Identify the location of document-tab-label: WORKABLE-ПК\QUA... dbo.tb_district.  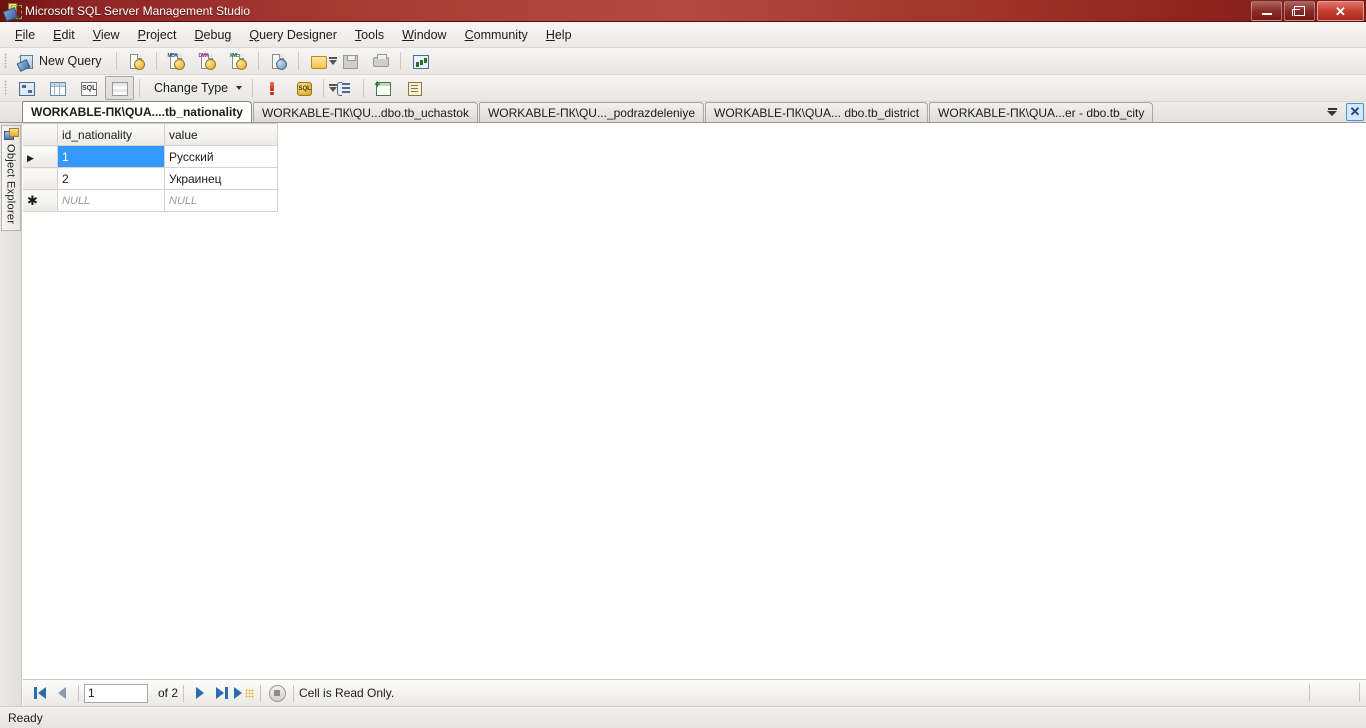
(817, 112).